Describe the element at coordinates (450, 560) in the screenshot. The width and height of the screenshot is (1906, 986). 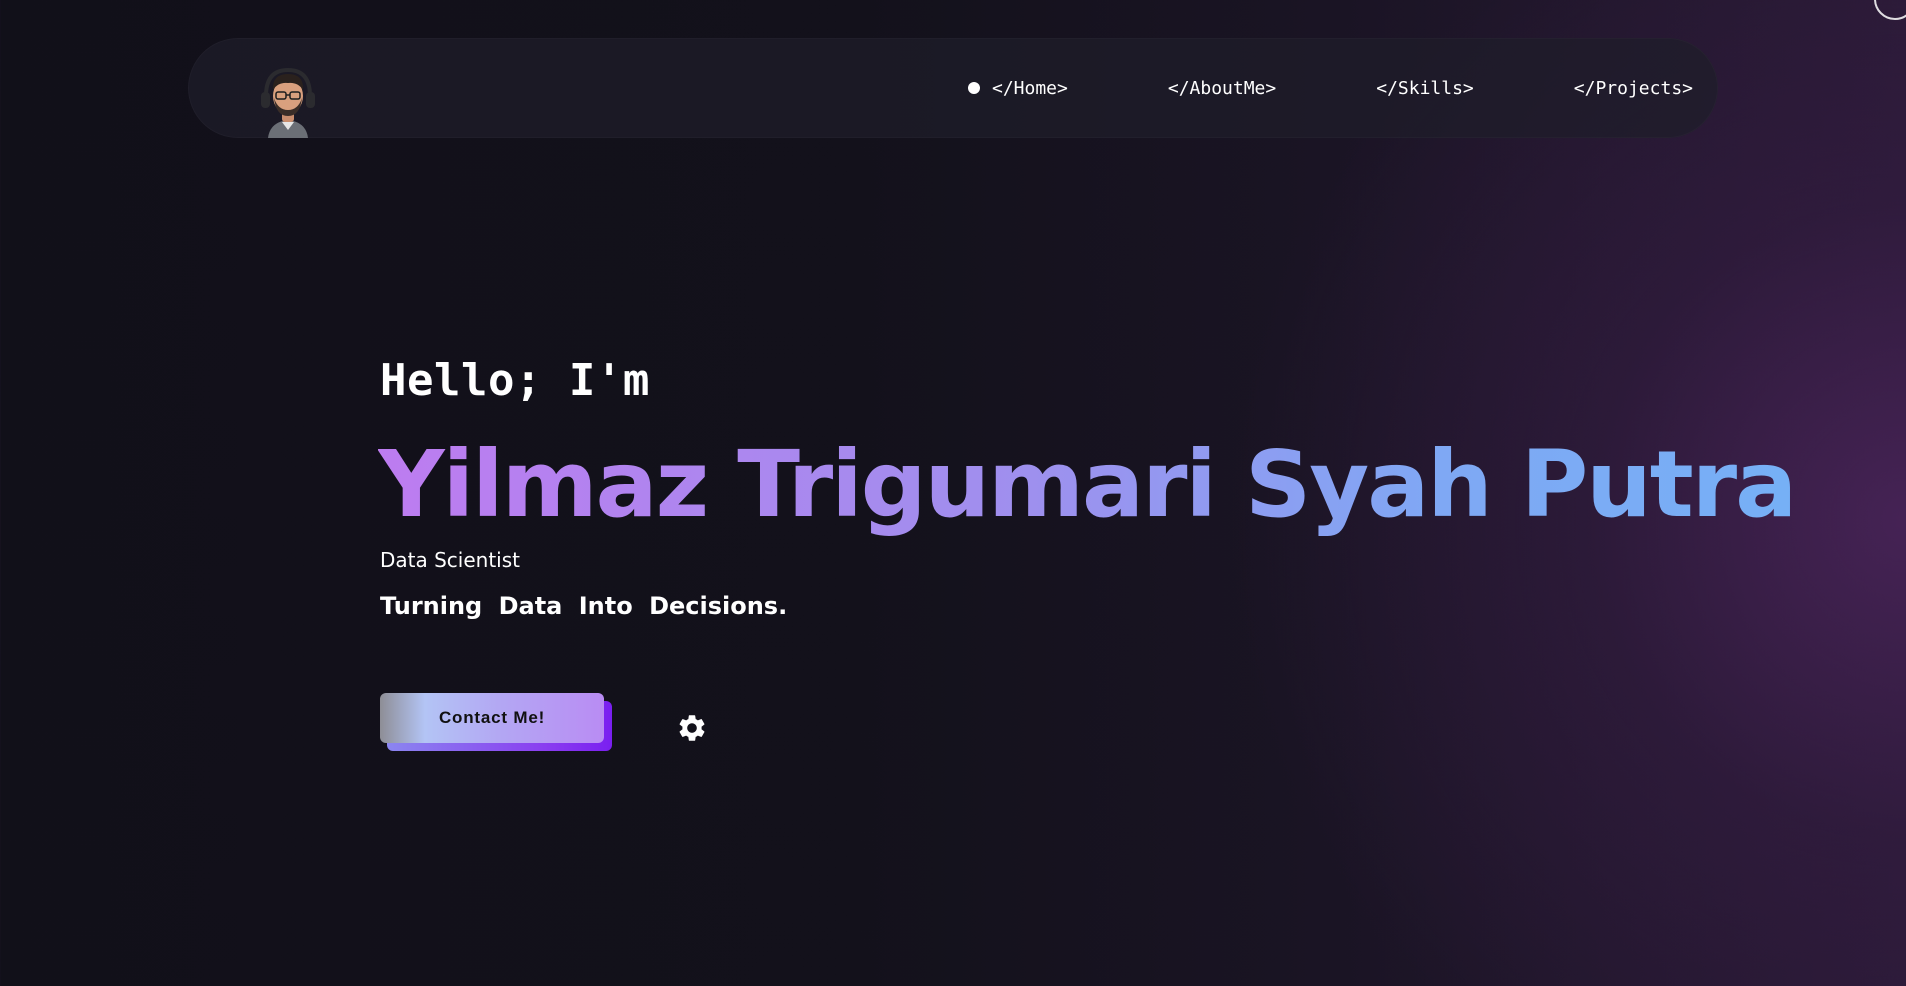
I see `hero-role: Data Scientist` at that location.